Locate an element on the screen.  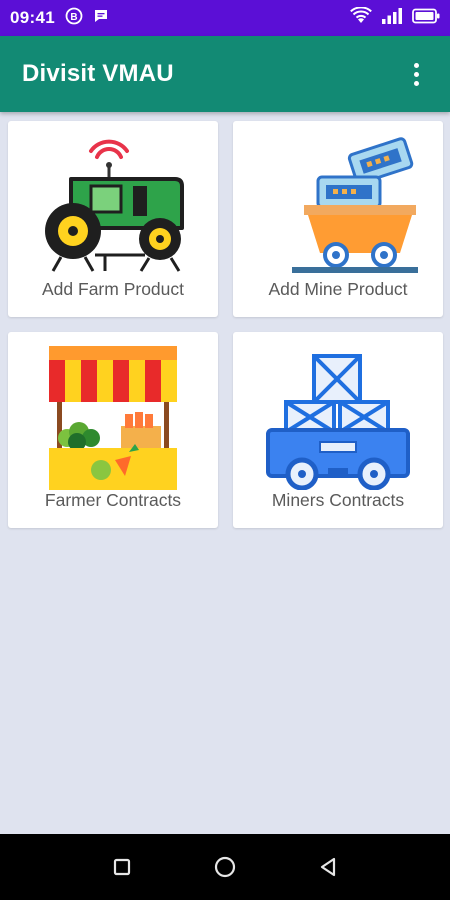
add-farm-product-card: Add Farm Product is located at coordinates (113, 219).